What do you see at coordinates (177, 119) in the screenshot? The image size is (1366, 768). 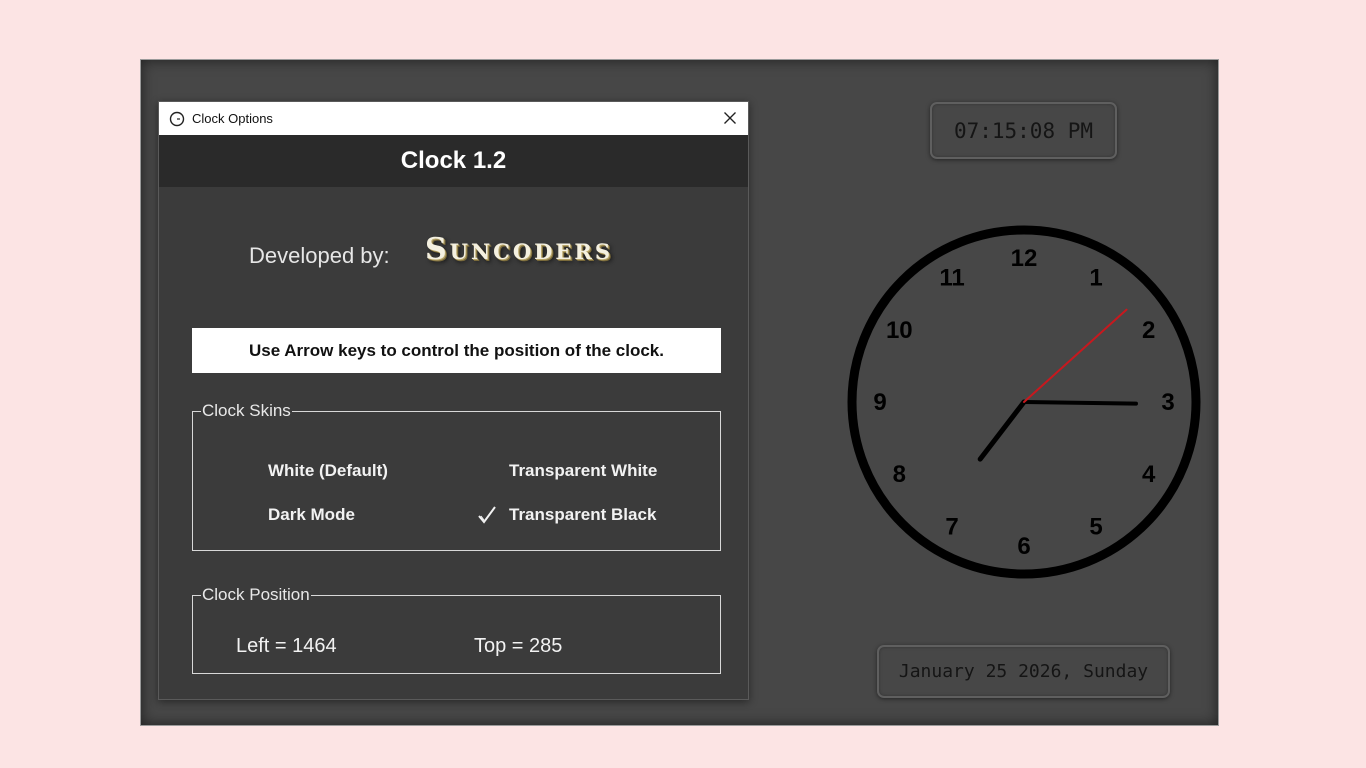 I see `clock-icon` at bounding box center [177, 119].